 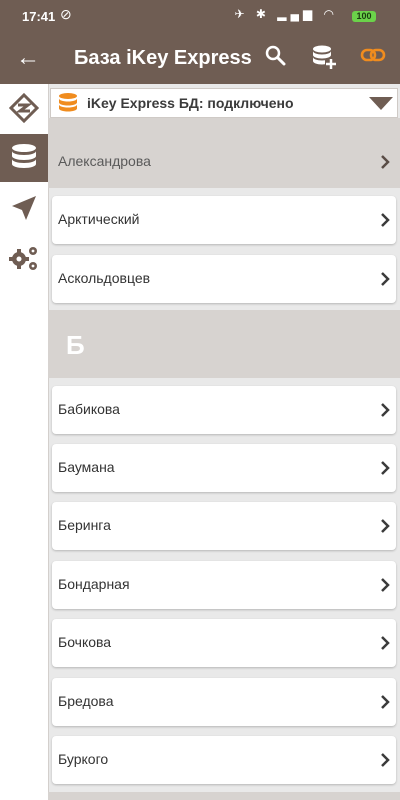 What do you see at coordinates (84, 525) in the screenshot?
I see `list-item-label: Беринга` at bounding box center [84, 525].